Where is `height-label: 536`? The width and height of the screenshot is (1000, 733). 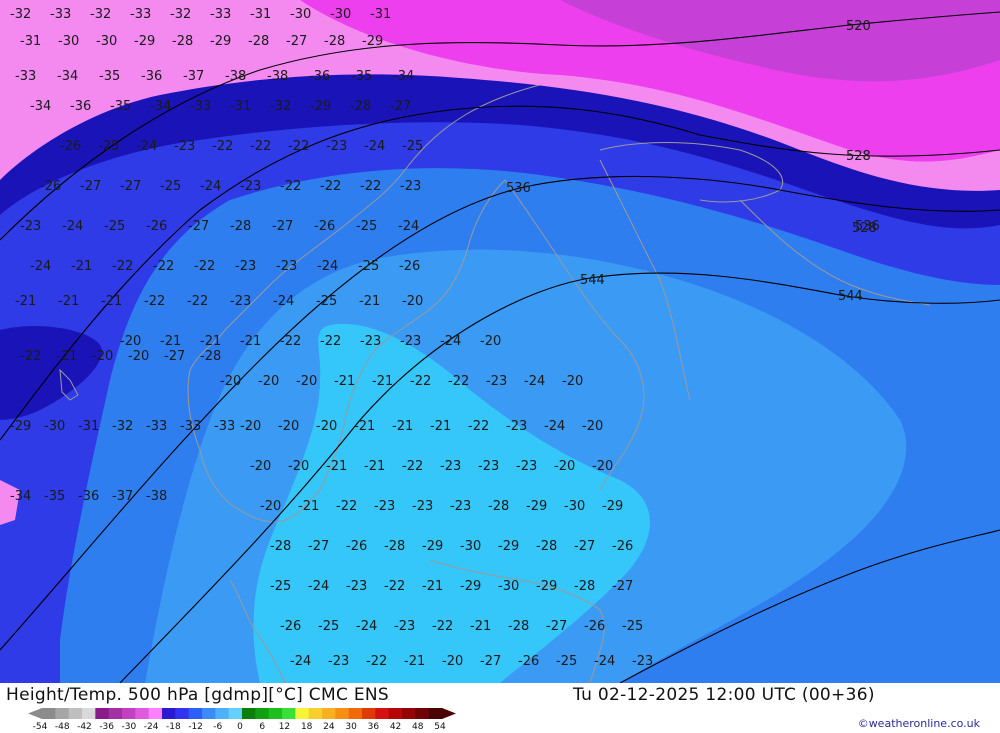
height-label: 536 is located at coordinates (518, 188).